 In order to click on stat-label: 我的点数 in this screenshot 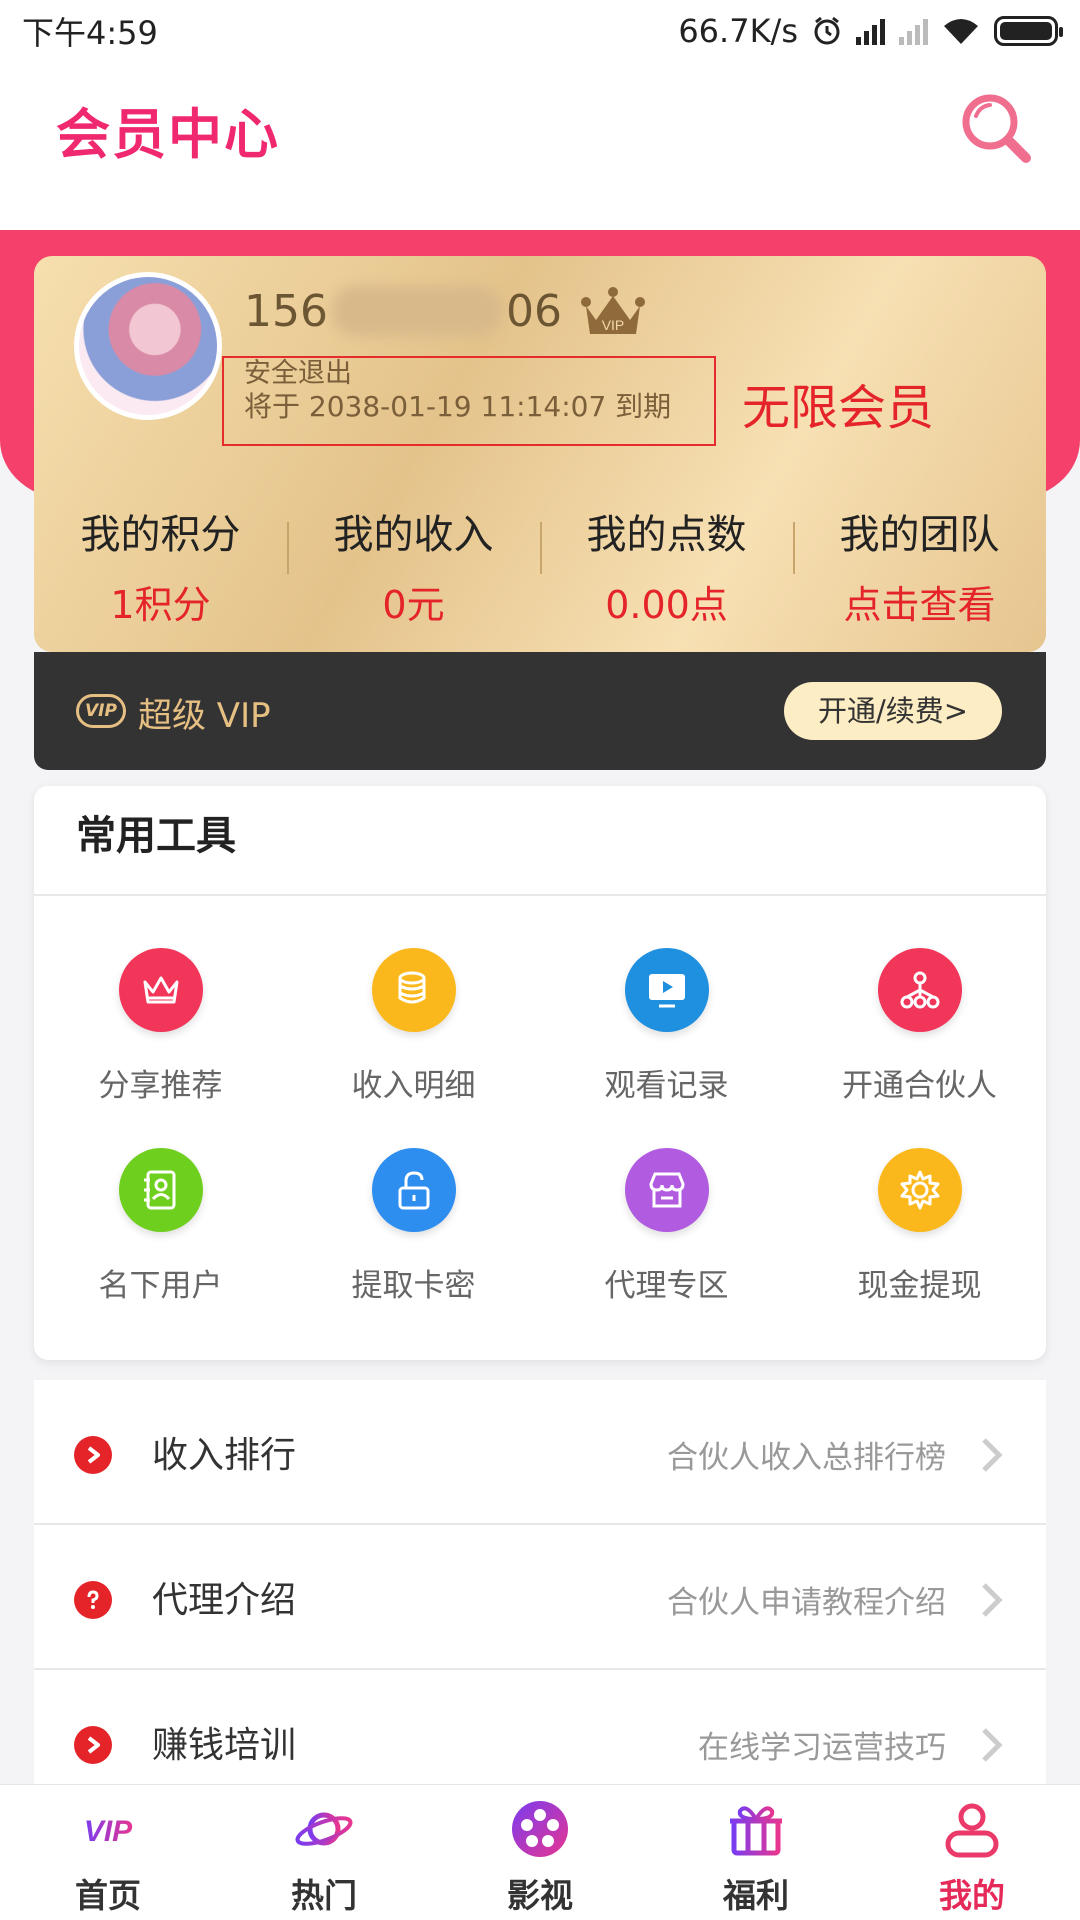, I will do `click(666, 535)`.